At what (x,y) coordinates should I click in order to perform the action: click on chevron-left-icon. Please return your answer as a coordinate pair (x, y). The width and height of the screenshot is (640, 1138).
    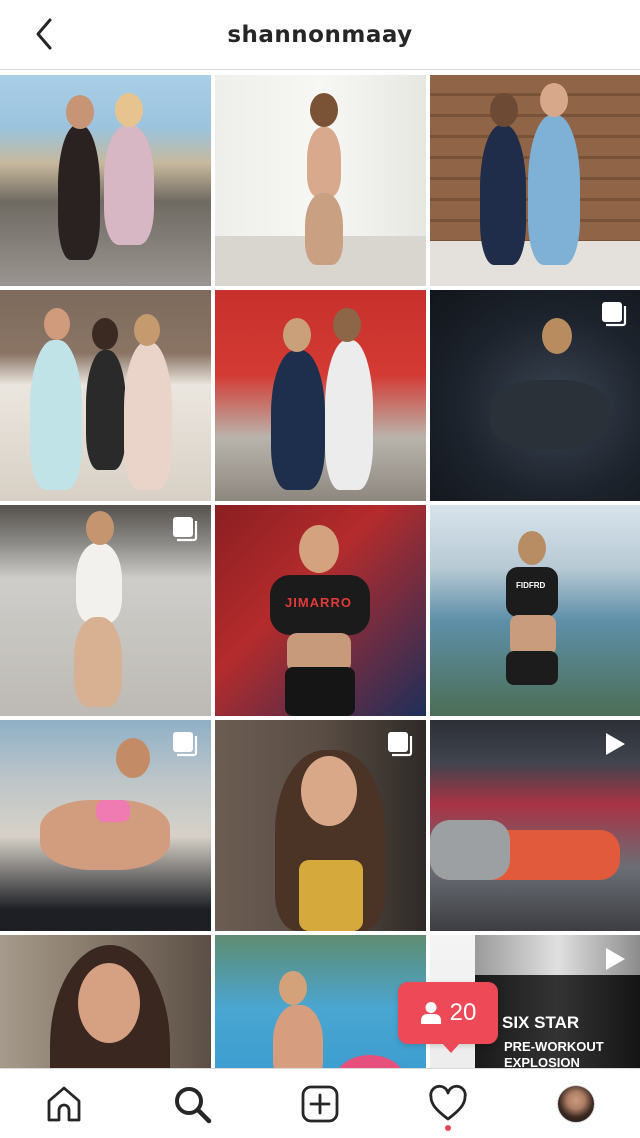
    Looking at the image, I should click on (44, 34).